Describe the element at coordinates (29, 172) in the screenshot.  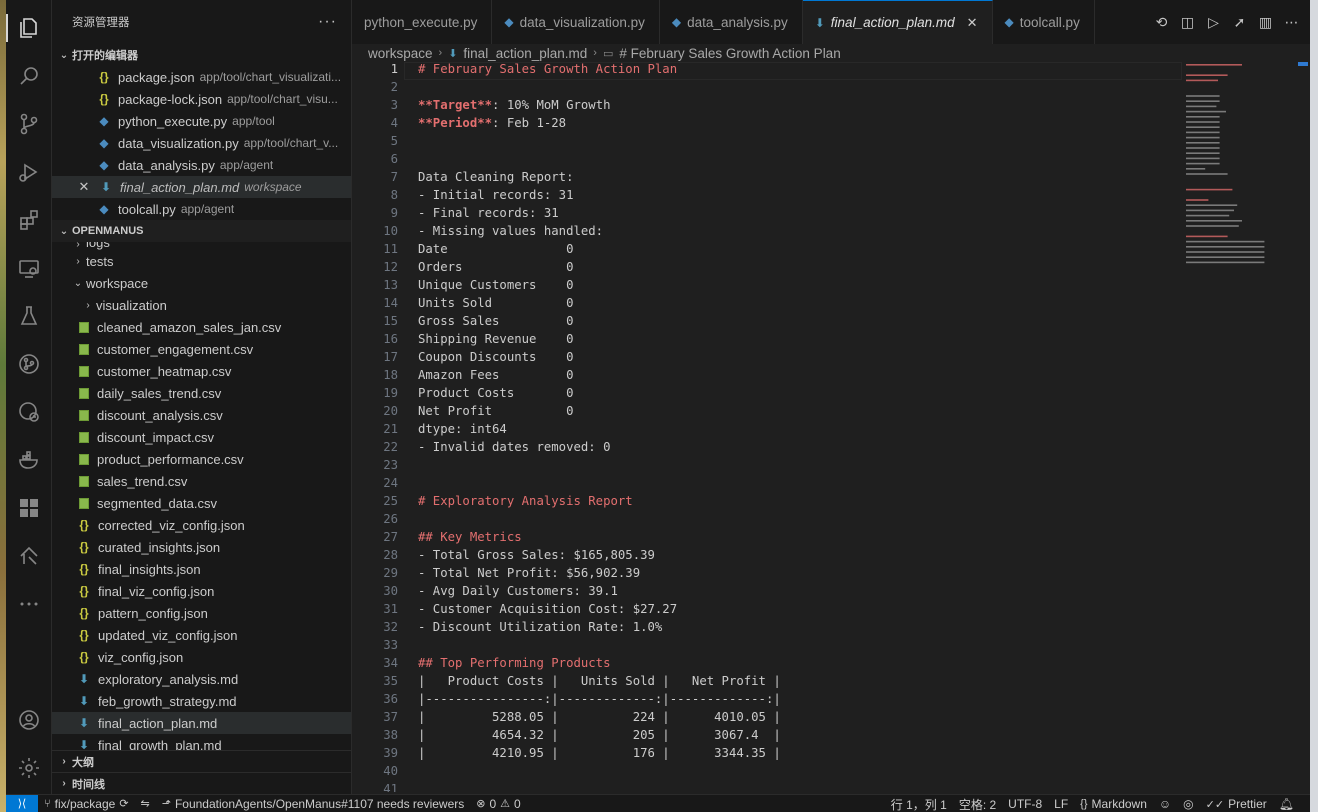
I see `run-debug-icon` at that location.